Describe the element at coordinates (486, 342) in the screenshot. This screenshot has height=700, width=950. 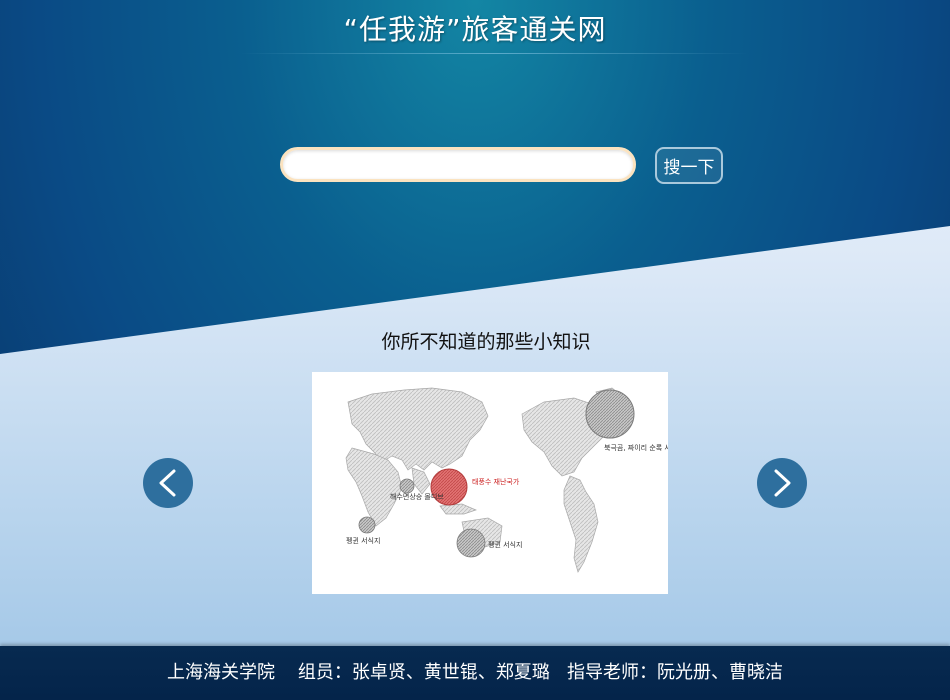
I see `section-heading: 你所不知道的那些小知识` at that location.